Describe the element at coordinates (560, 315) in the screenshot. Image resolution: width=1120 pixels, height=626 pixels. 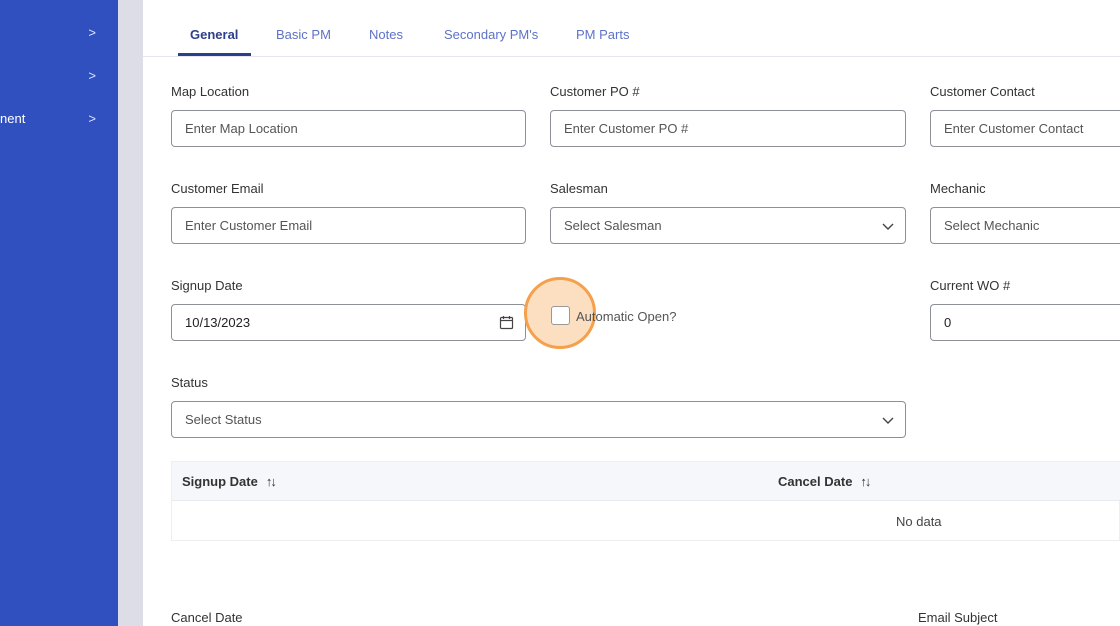
I see `automatic-open-checkbox` at that location.